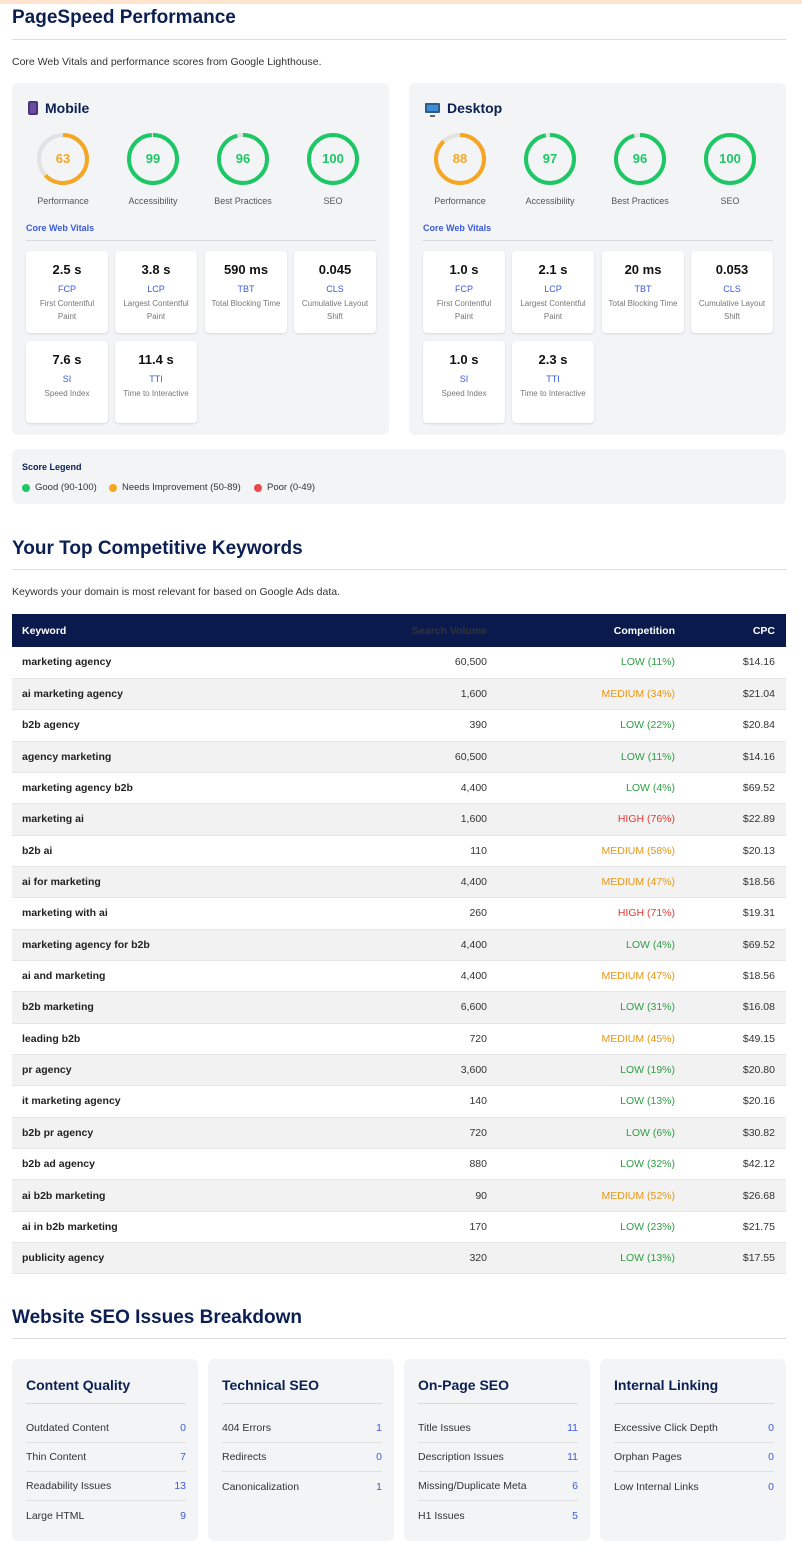  I want to click on score-ring: 97, so click(550, 159).